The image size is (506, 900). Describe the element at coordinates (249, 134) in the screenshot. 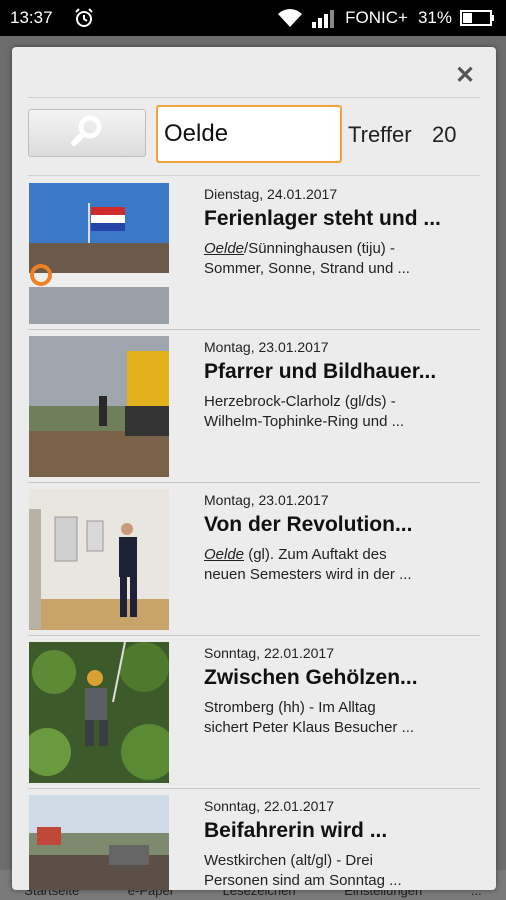

I see `search-input` at that location.